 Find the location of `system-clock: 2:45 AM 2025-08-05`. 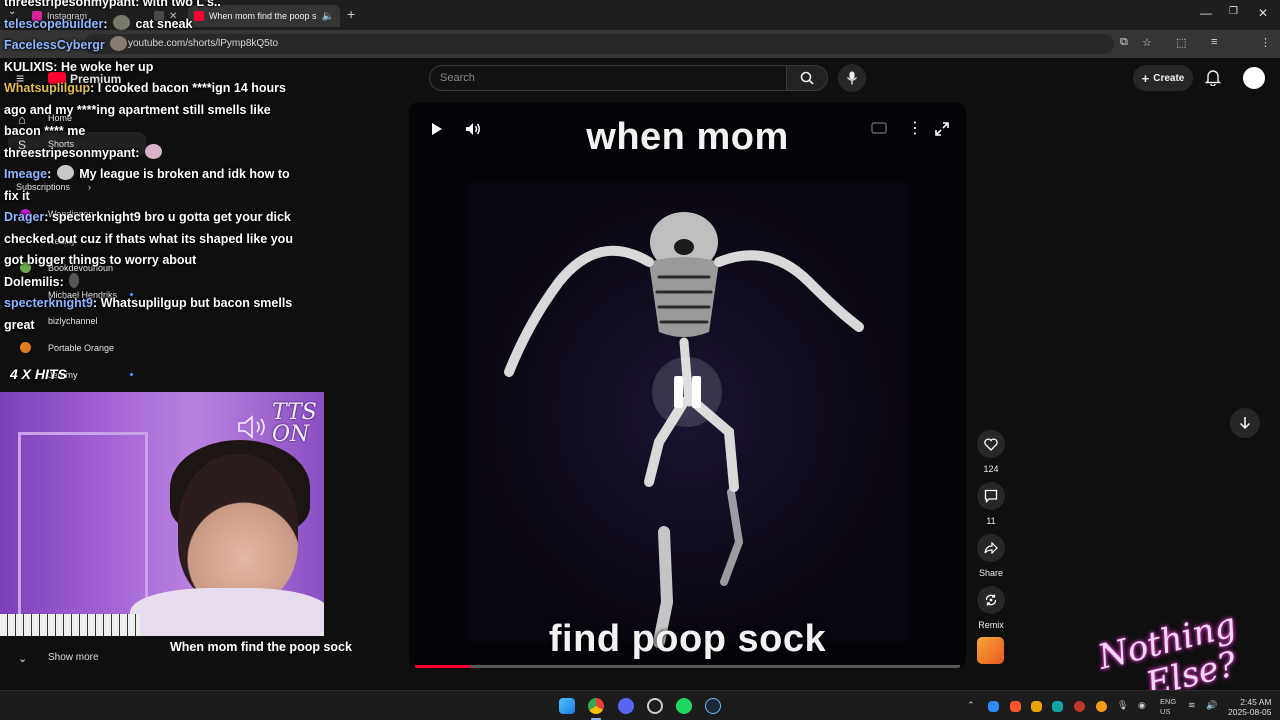

system-clock: 2:45 AM 2025-08-05 is located at coordinates (1249, 707).